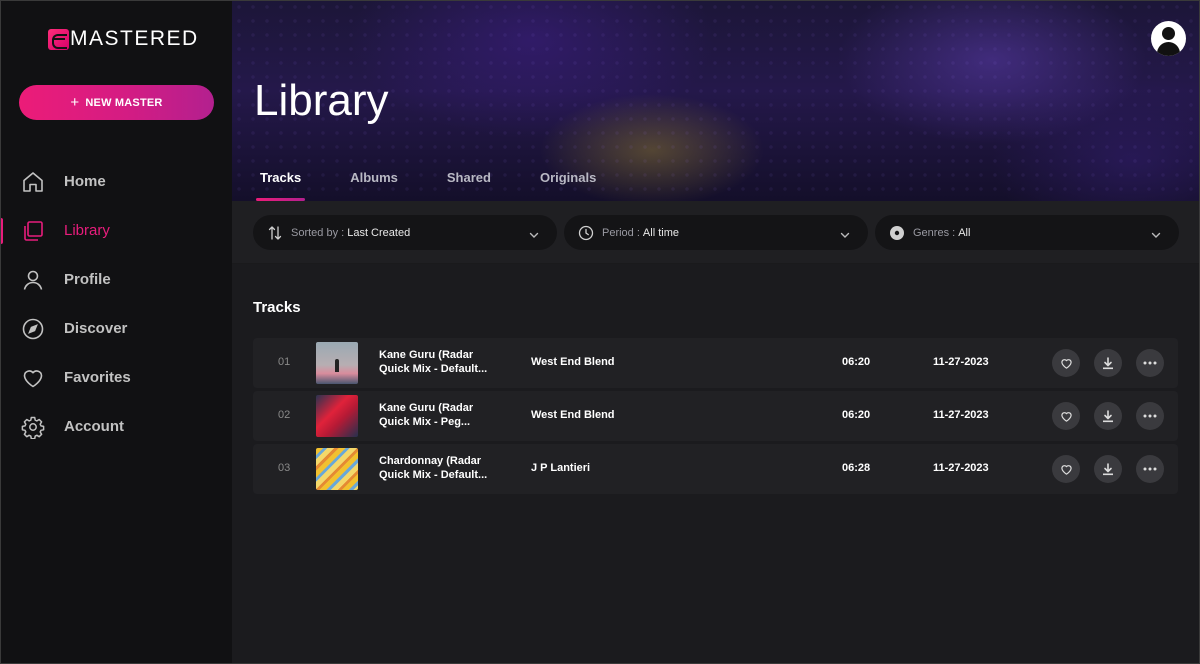 This screenshot has width=1200, height=664. I want to click on tab-shared: Shared, so click(469, 185).